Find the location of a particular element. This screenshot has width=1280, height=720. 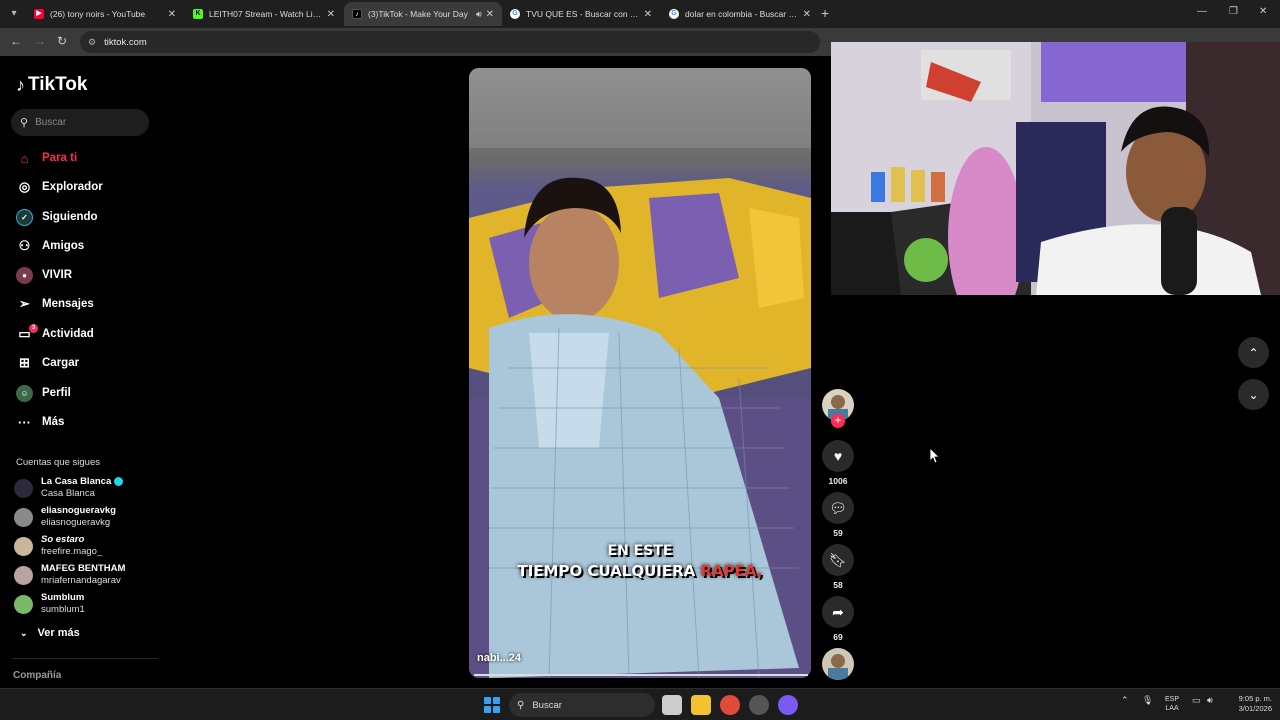

nav-item-actividad: ▭ 3 Actividad is located at coordinates (55, 334).